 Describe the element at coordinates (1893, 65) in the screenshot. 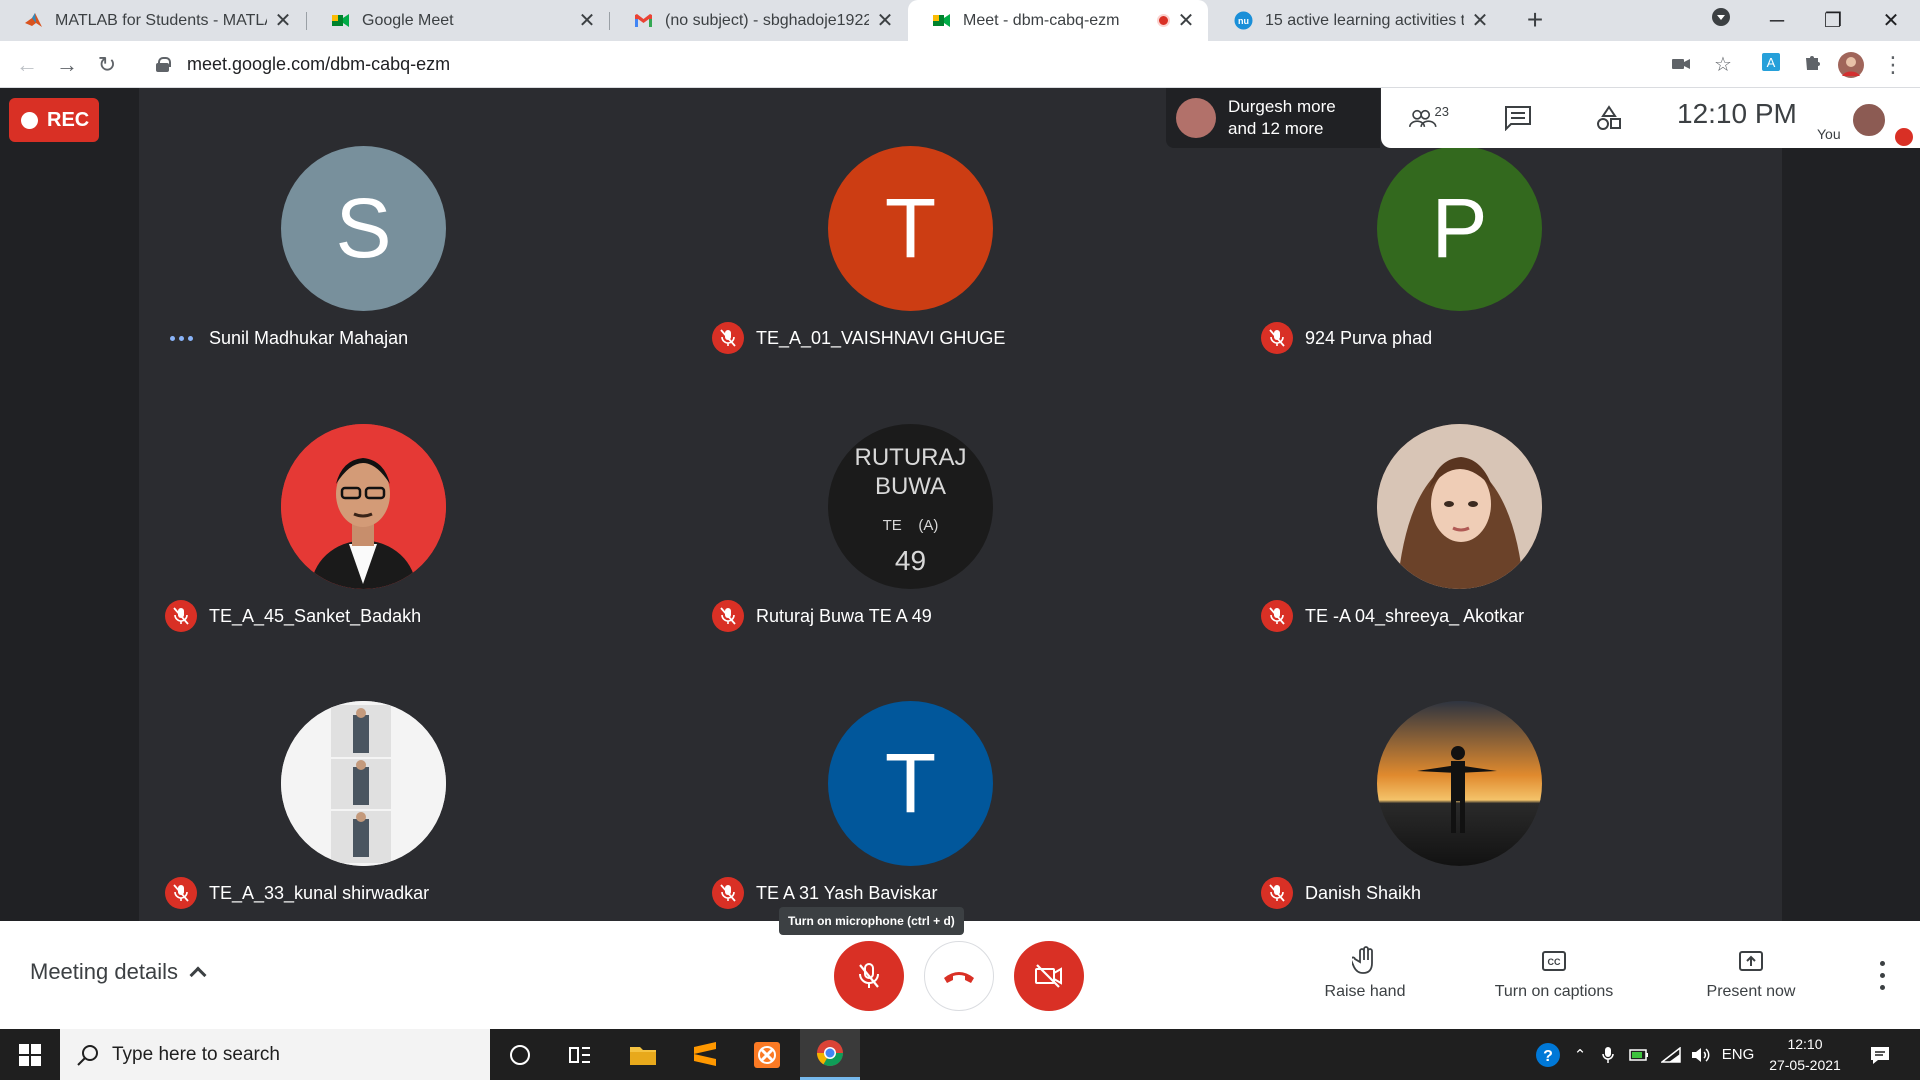

I see `browser-menu-icon: ⋮` at that location.